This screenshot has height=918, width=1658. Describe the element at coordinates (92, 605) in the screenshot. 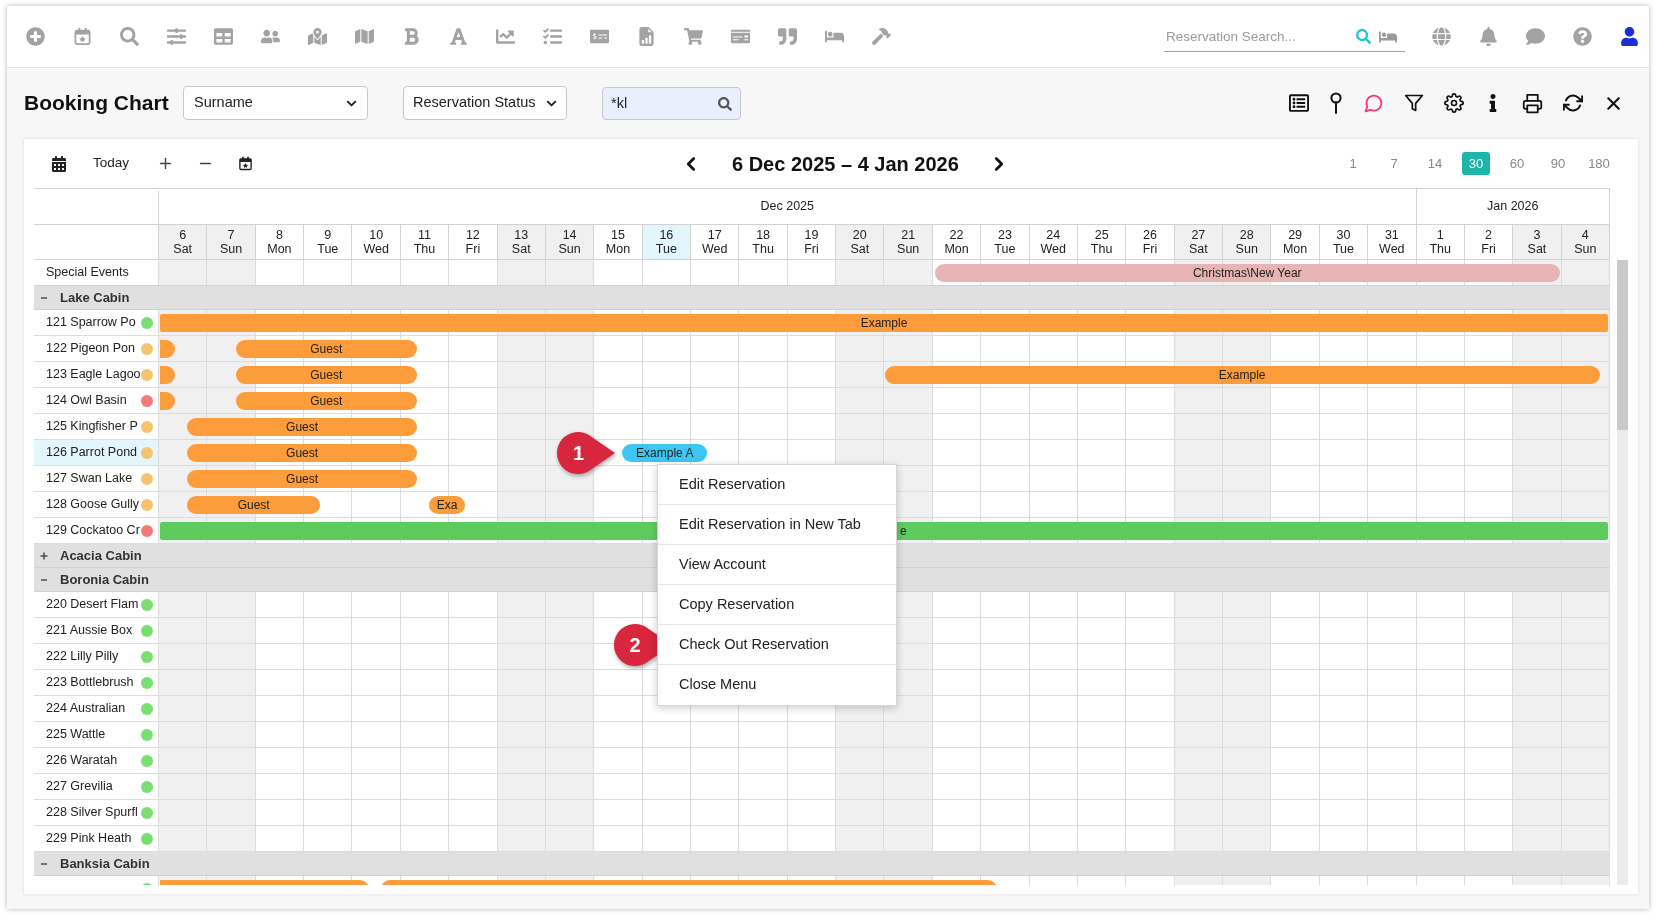

I see `room-name: 220 Desert Flam` at that location.